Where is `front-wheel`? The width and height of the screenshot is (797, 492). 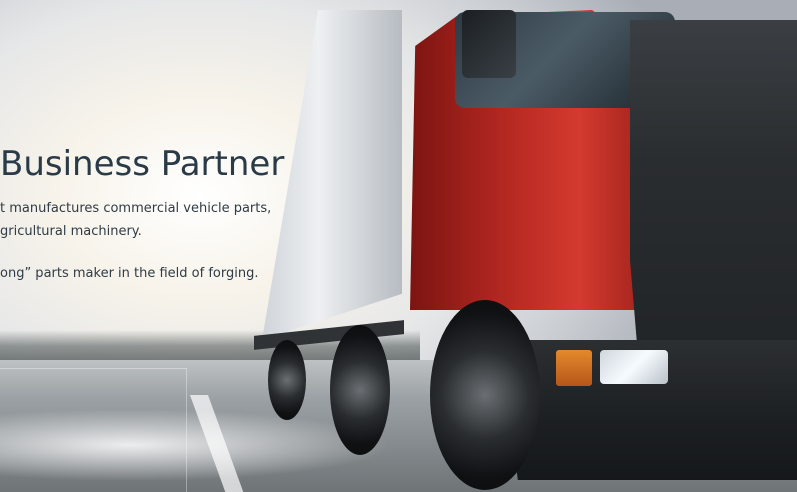 front-wheel is located at coordinates (485, 395).